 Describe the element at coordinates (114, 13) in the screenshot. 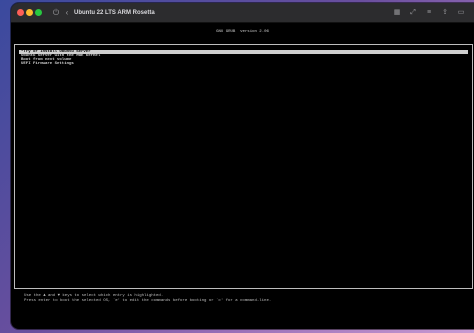

I see `window-title: Ubuntu 22 LTS ARM Rosetta` at that location.